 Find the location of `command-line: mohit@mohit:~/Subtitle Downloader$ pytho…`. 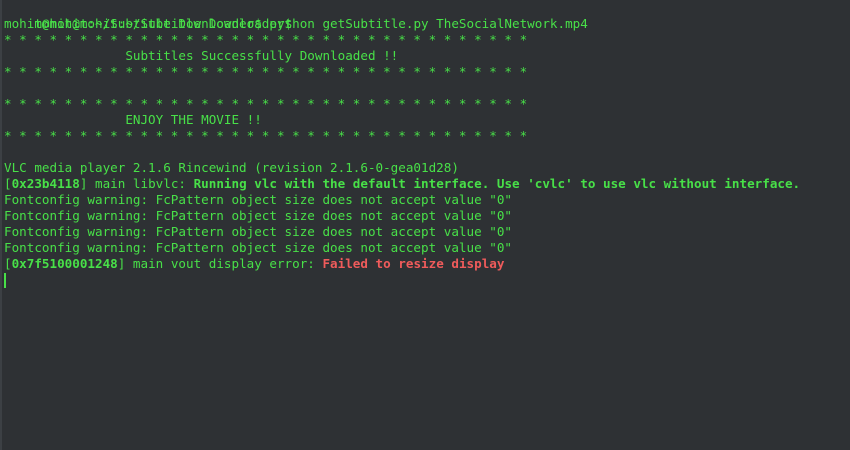

command-line: mohit@mohit:~/Subtitle Downloader$ pytho… is located at coordinates (427, 24).